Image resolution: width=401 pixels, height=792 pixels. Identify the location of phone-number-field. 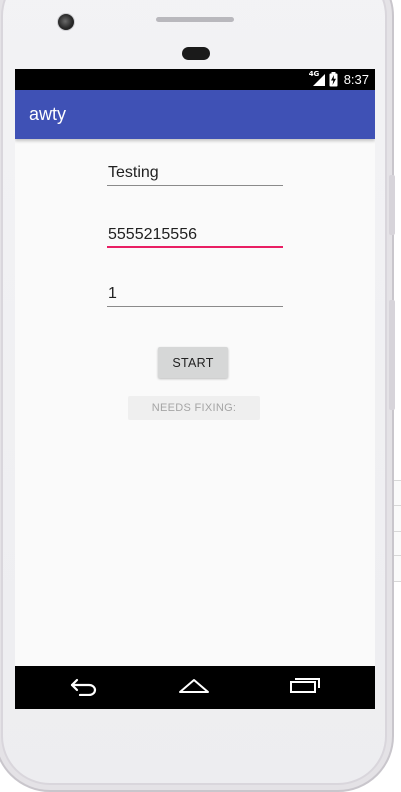
(195, 232).